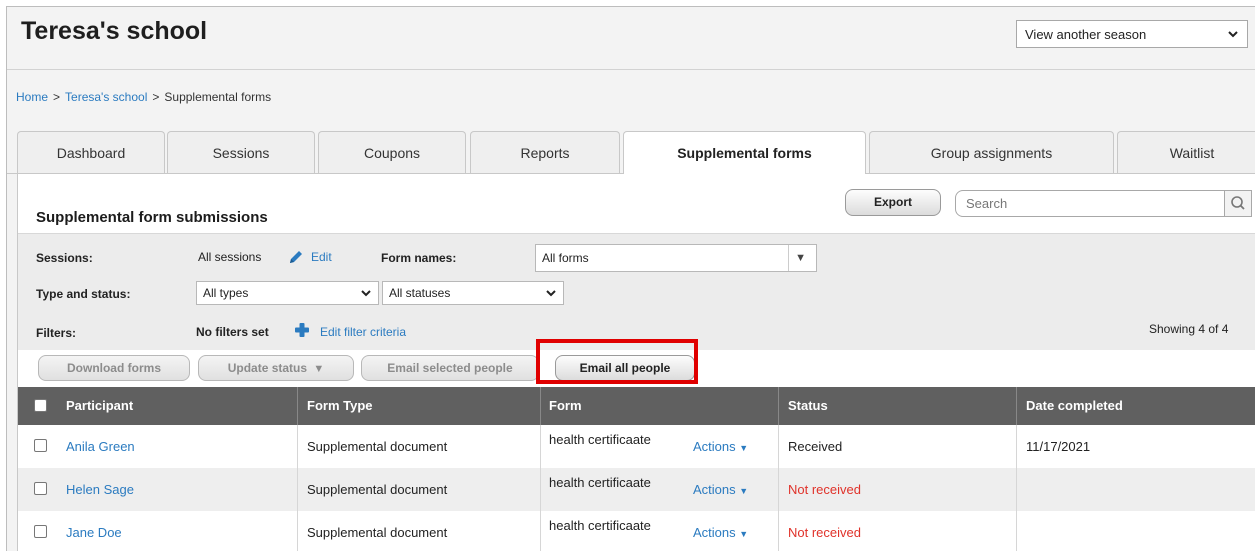 This screenshot has height=551, width=1255. I want to click on sessions-value: All sessions, so click(230, 257).